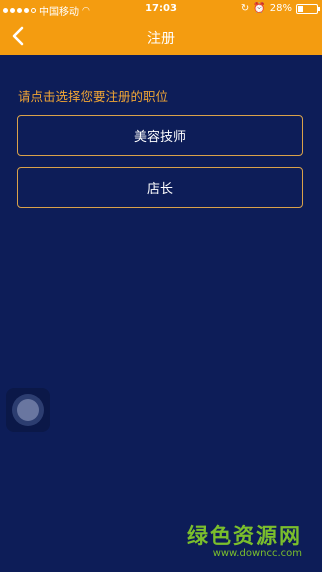  What do you see at coordinates (300, 8) in the screenshot?
I see `battery-fill` at bounding box center [300, 8].